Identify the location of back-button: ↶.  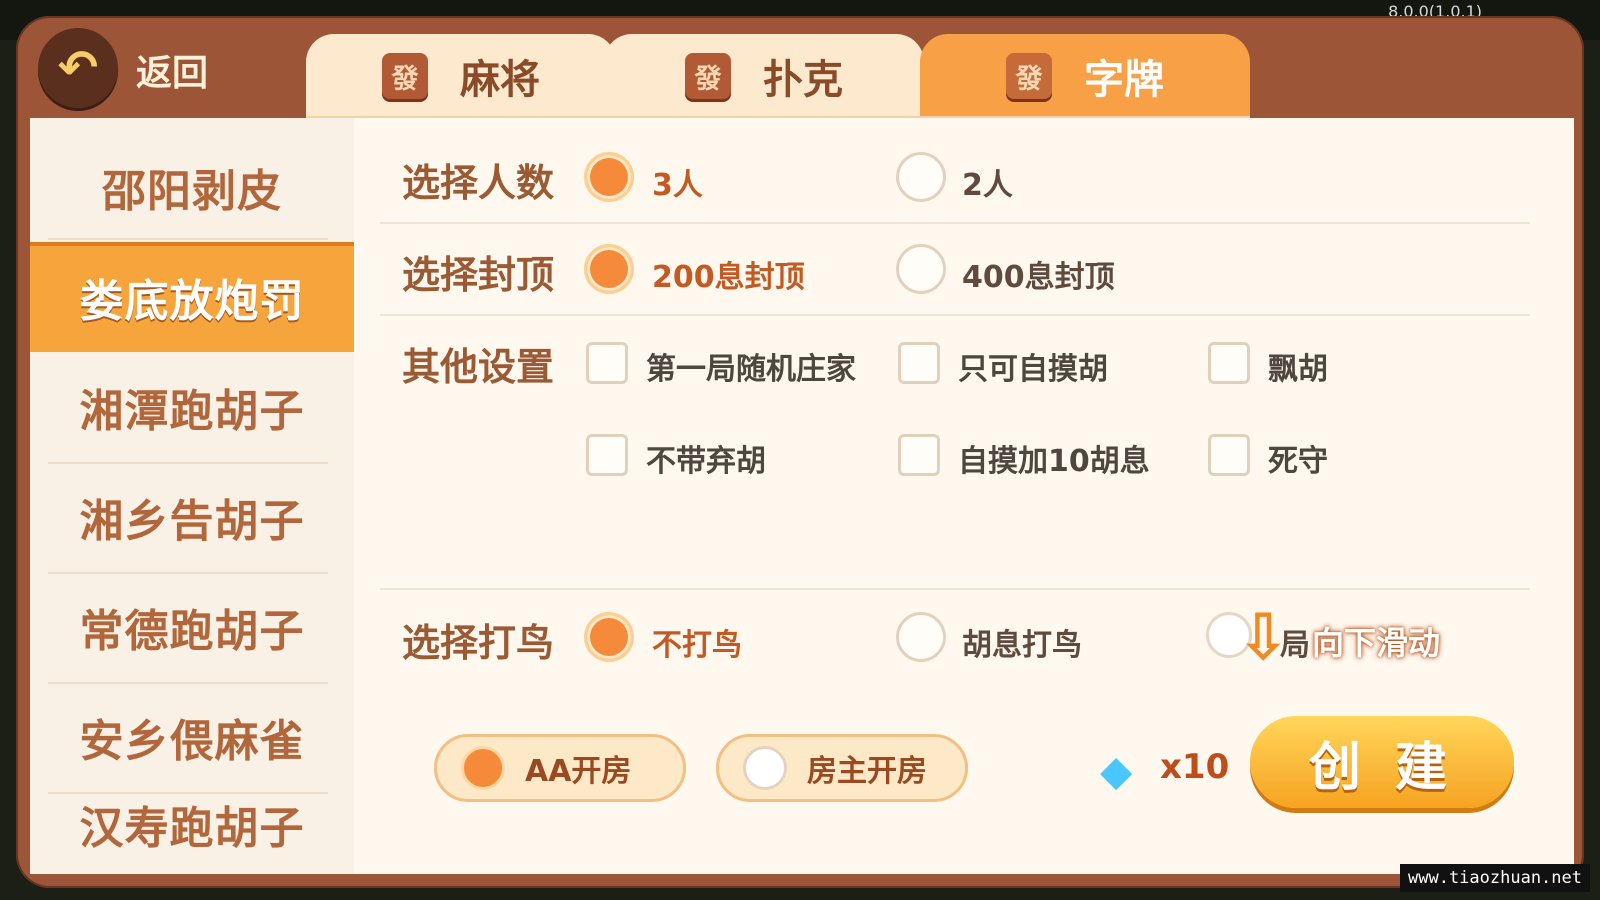
(78, 68).